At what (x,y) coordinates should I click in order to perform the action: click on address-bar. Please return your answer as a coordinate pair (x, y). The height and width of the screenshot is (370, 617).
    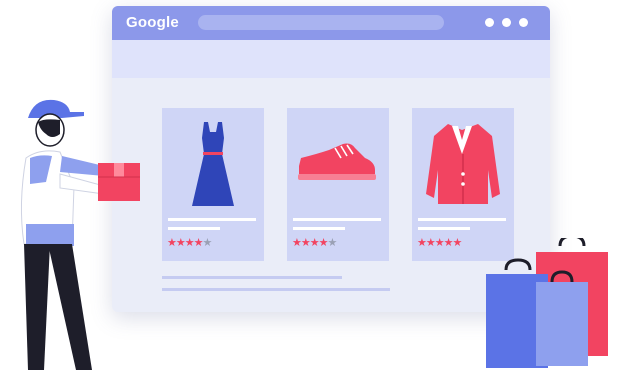
    Looking at the image, I should click on (321, 22).